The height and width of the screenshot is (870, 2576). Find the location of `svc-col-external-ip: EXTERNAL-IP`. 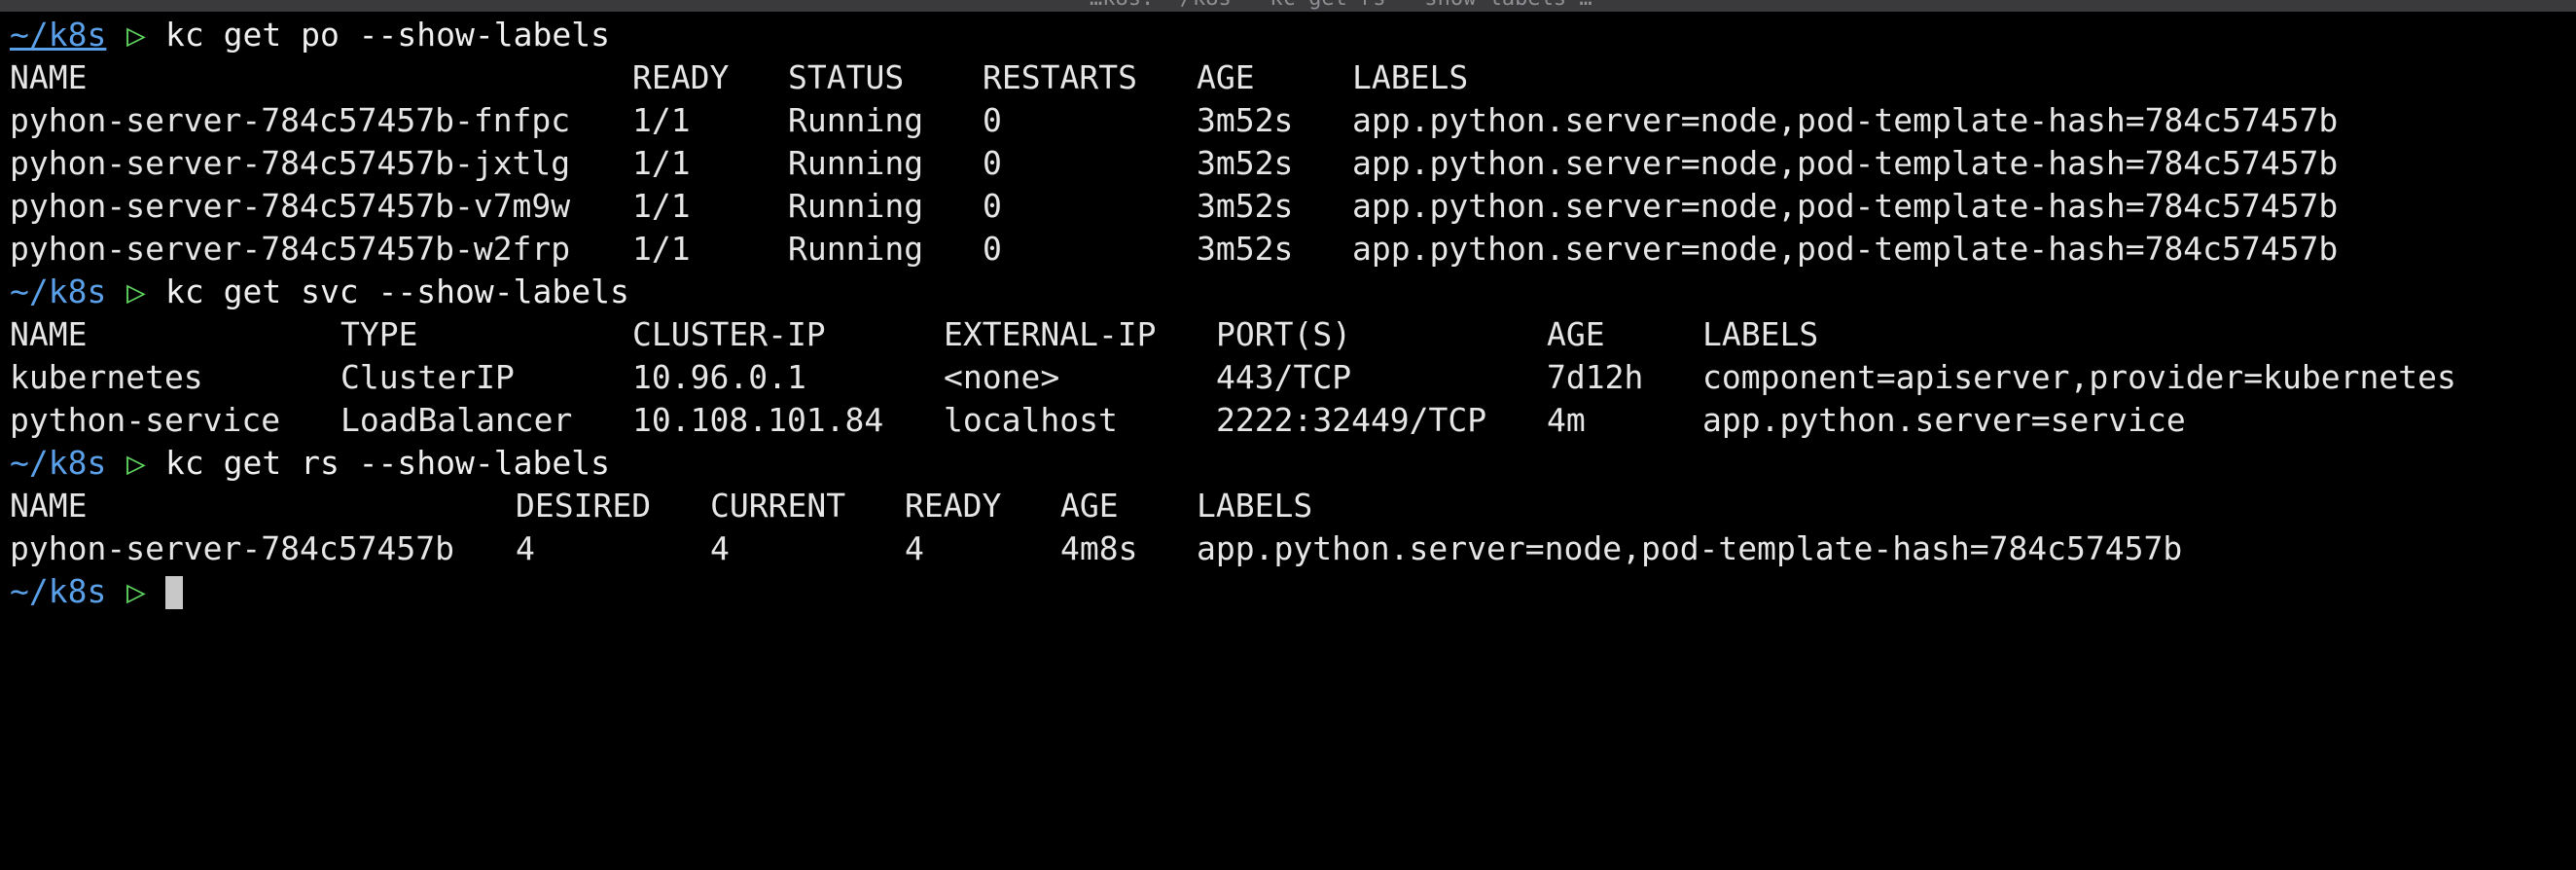

svc-col-external-ip: EXTERNAL-IP is located at coordinates (1050, 334).